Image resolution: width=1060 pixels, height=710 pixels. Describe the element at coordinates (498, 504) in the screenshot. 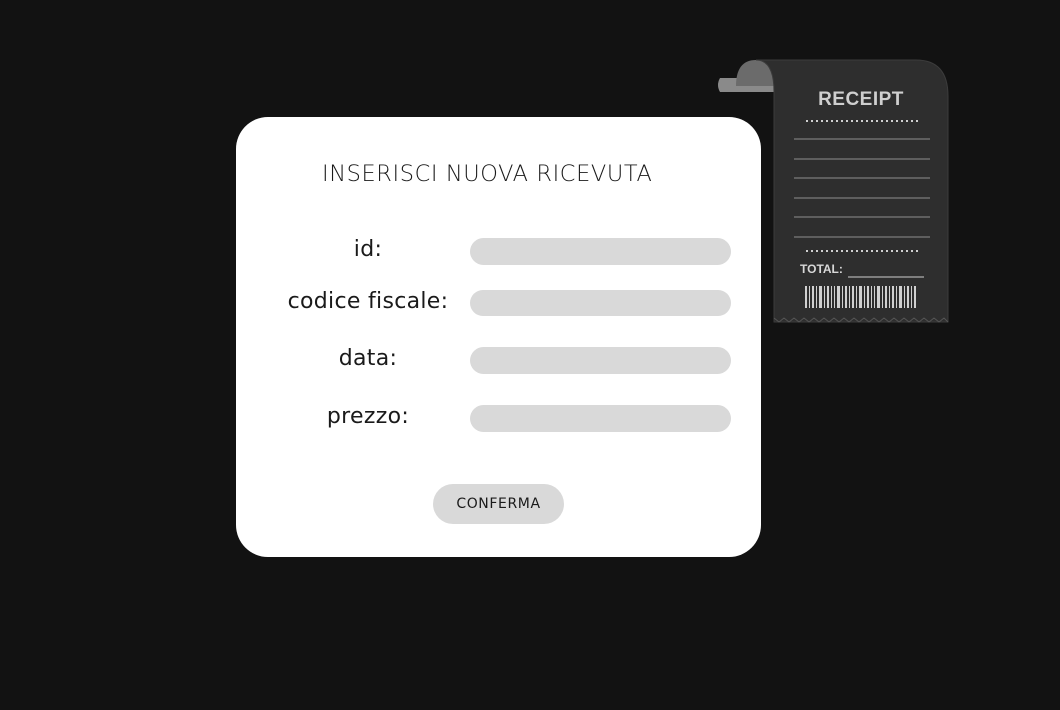

I see `confirm-button: CONFERMA` at that location.